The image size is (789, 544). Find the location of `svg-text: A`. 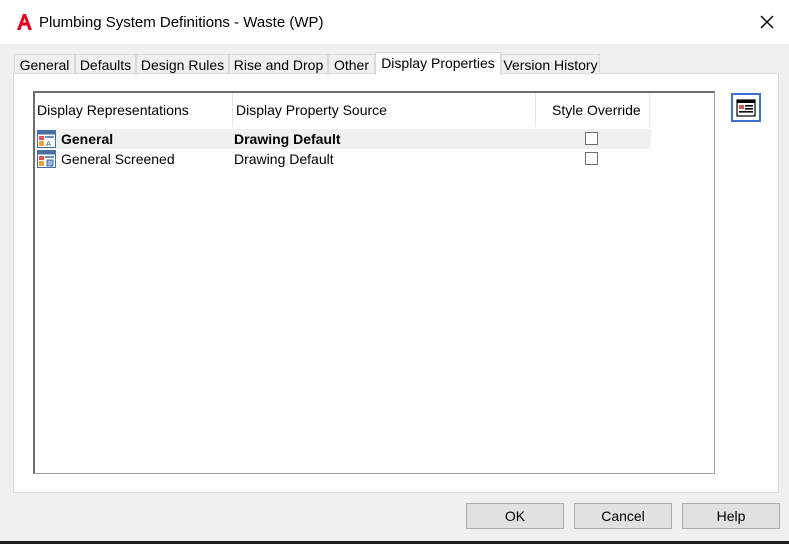

svg-text: A is located at coordinates (48, 144).